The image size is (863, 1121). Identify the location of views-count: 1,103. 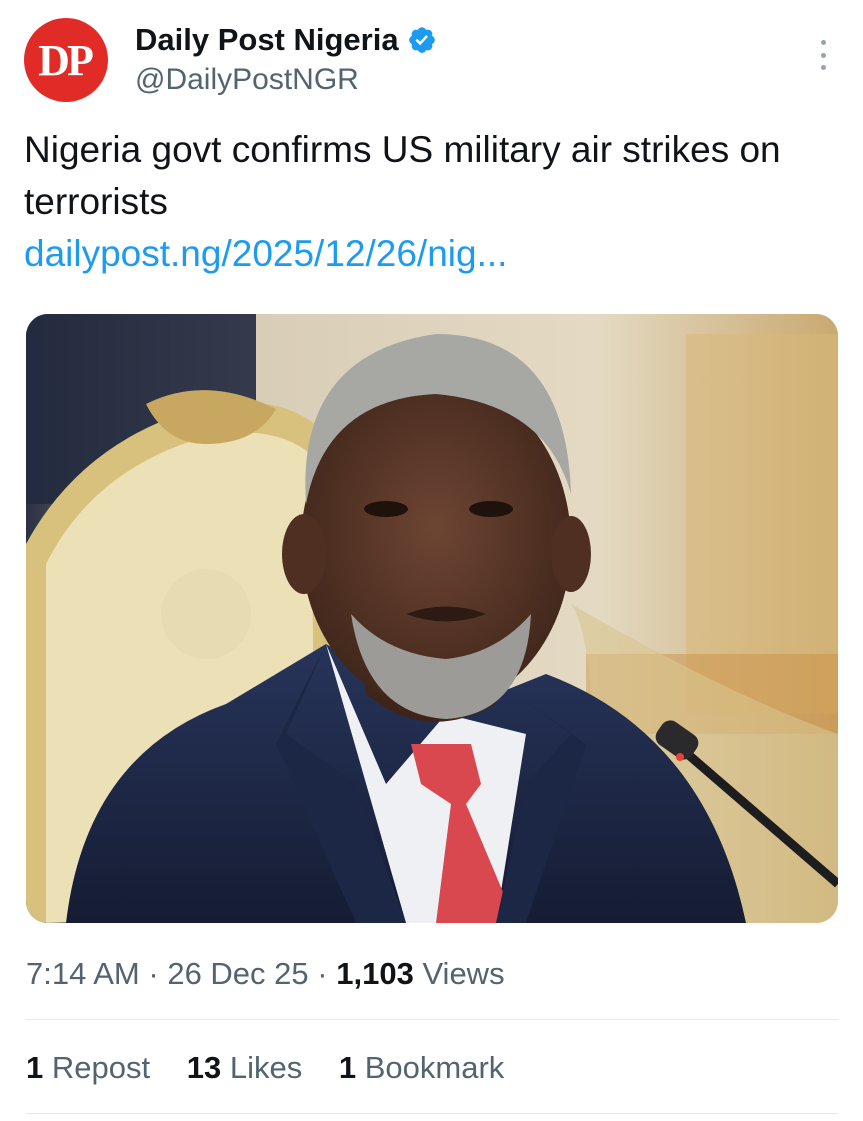
(375, 973).